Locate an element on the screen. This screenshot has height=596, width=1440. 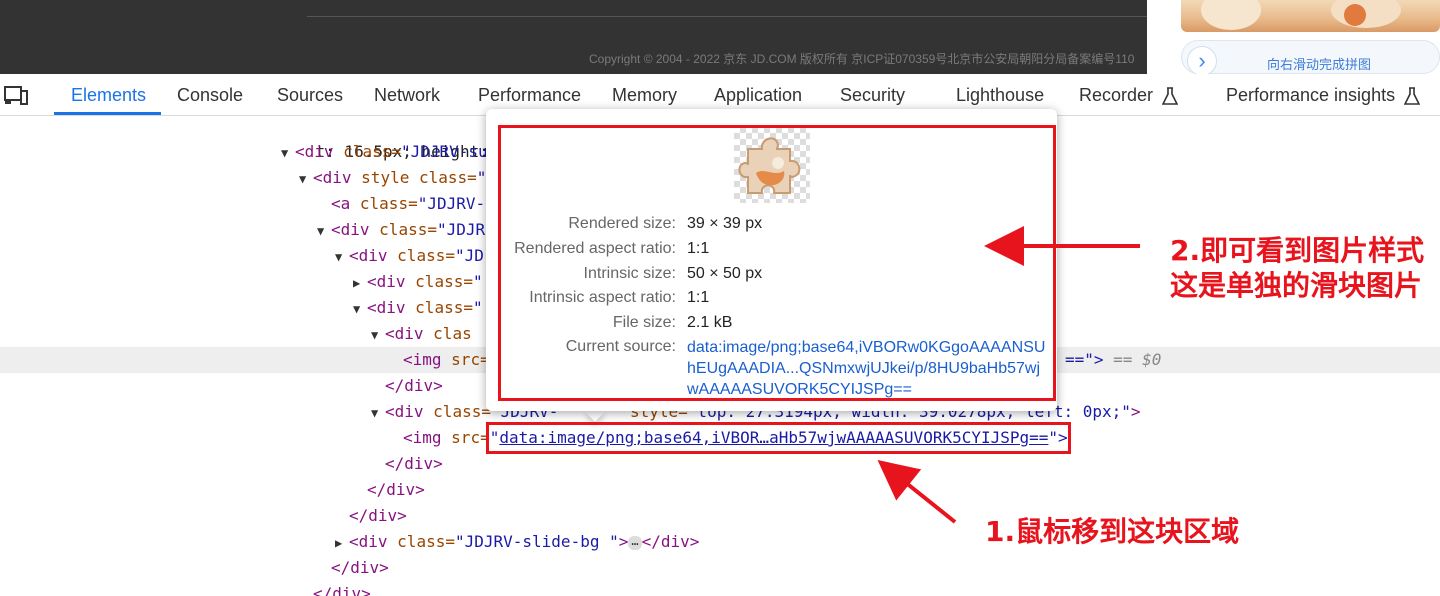
arrow-up-left-icon is located at coordinates (917, 492).